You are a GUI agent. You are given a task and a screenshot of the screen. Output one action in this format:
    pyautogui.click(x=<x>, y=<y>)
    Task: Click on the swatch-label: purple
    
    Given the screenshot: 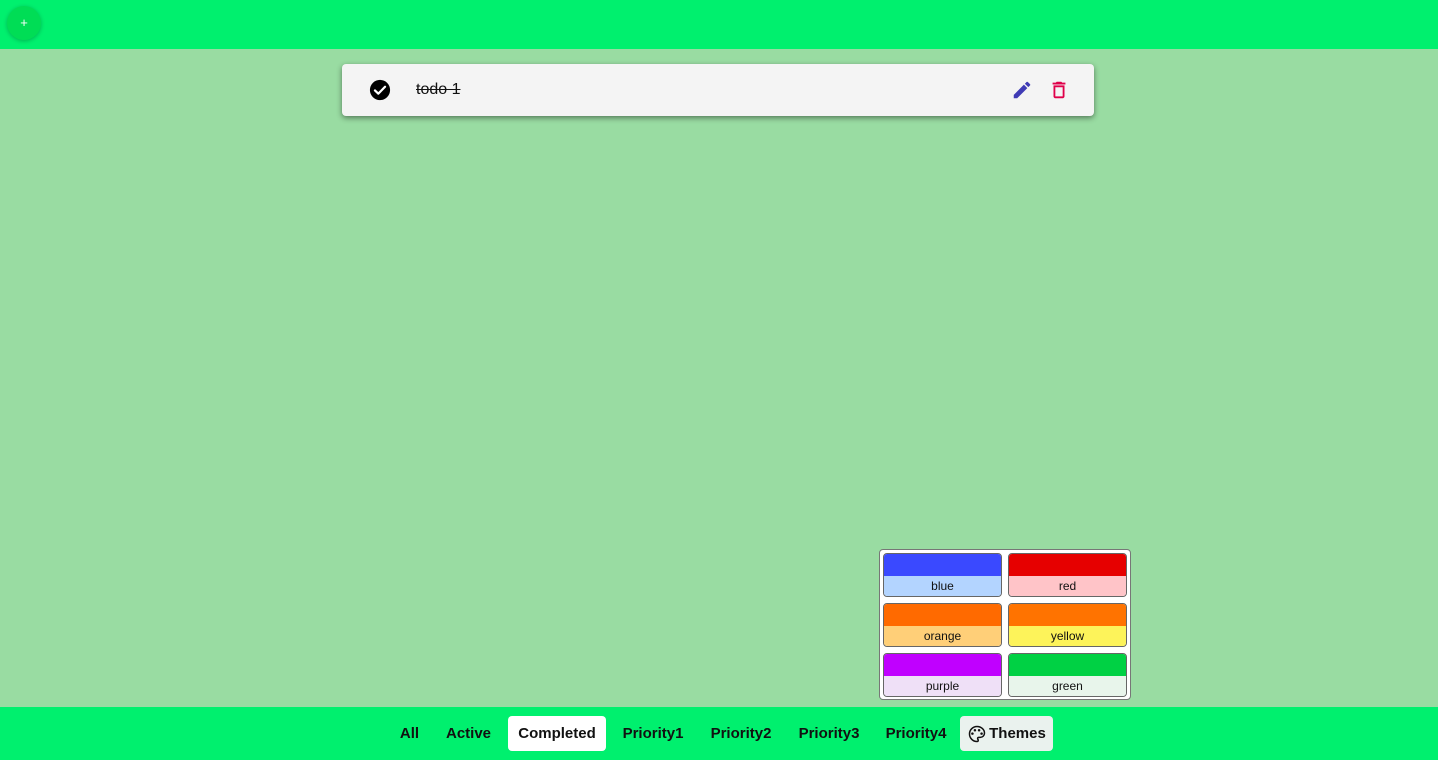 What is the action you would take?
    pyautogui.click(x=942, y=686)
    